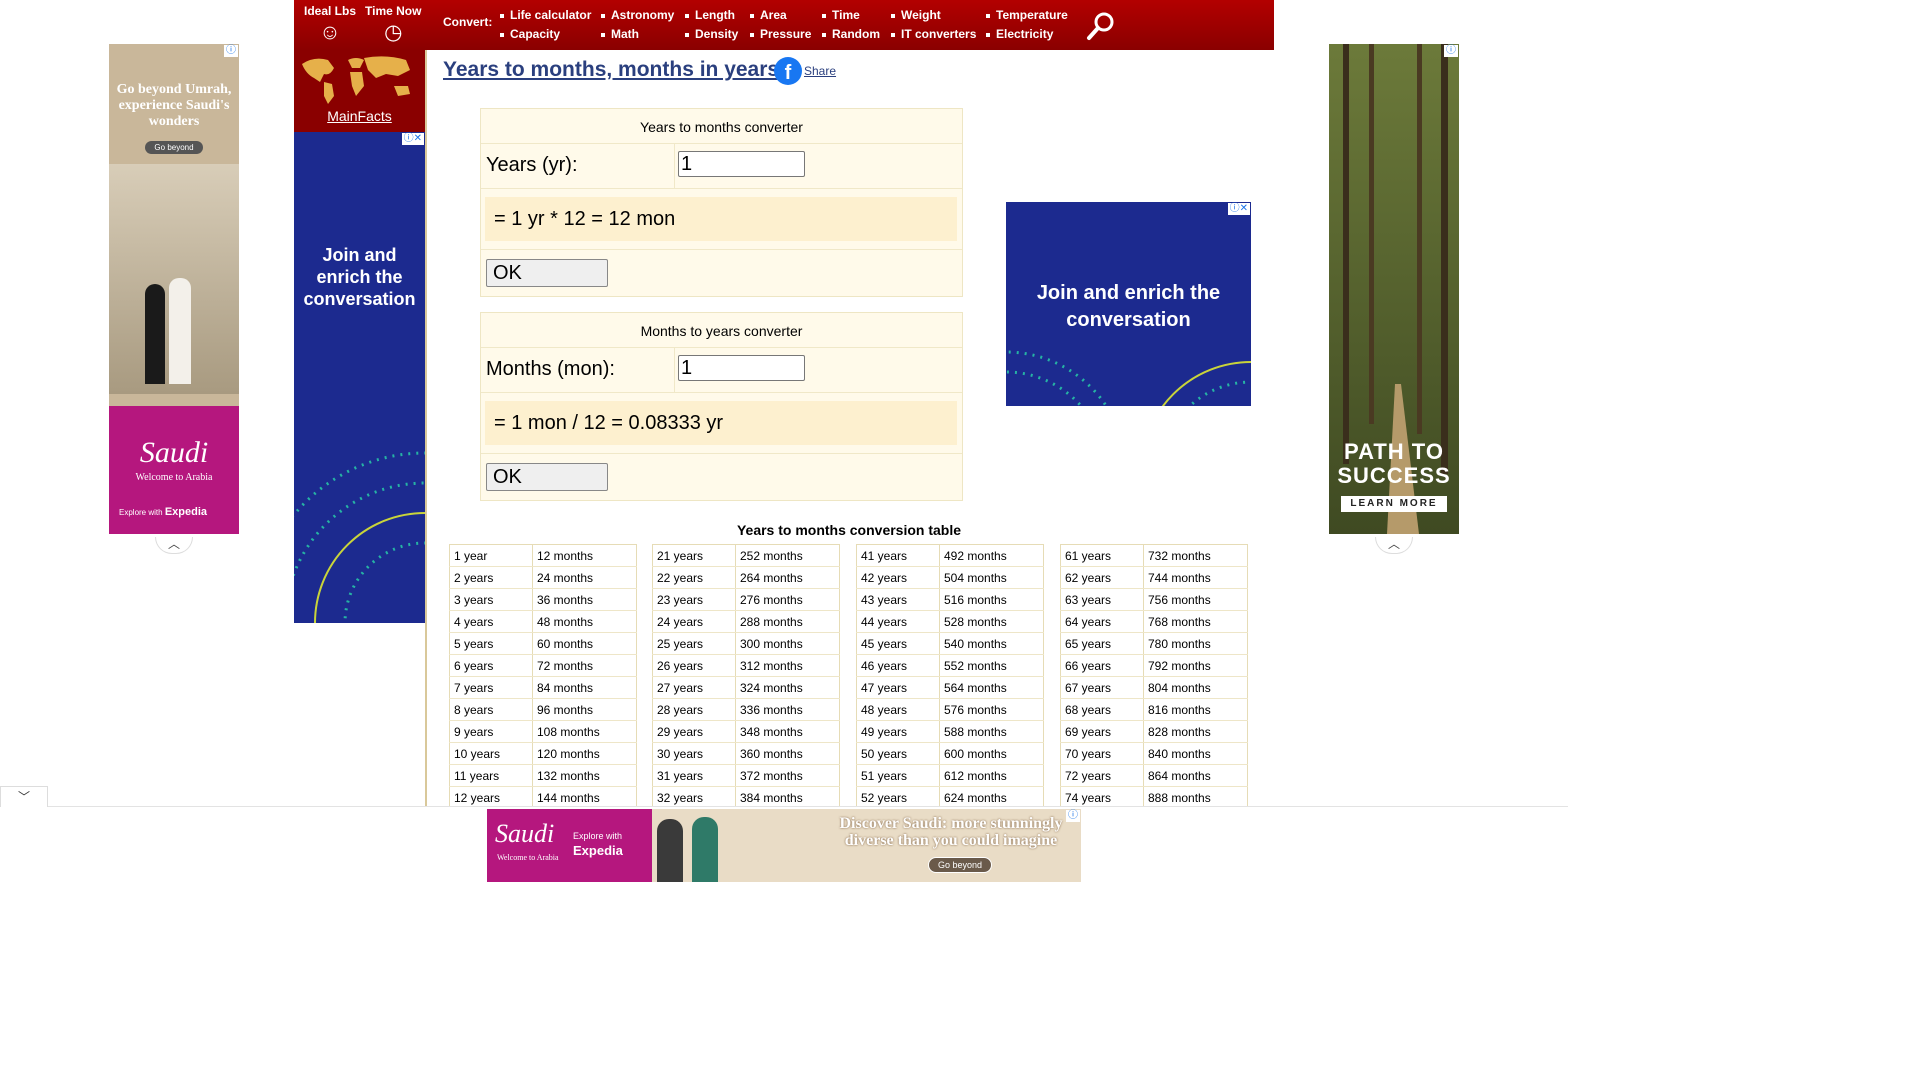 The image size is (1920, 1080). Describe the element at coordinates (1027, 15) in the screenshot. I see `nav-link-temperature: Temperature` at that location.